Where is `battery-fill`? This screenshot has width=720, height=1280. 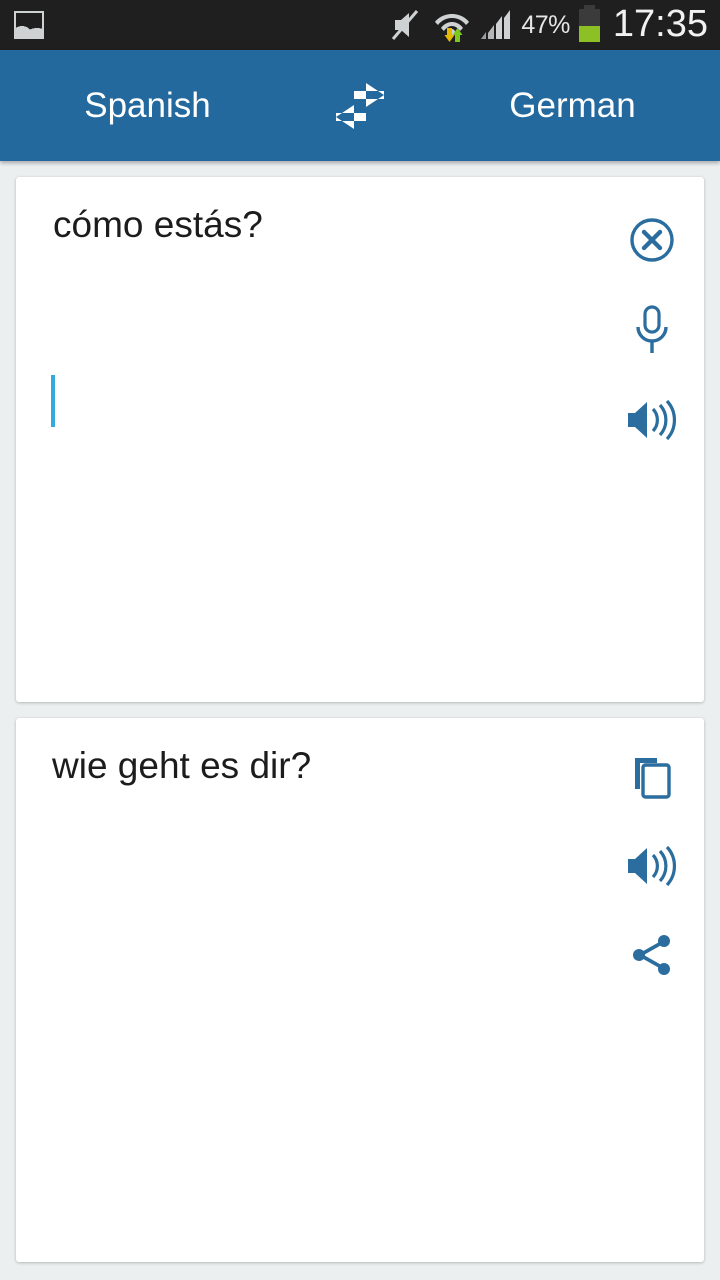
battery-fill is located at coordinates (589, 34).